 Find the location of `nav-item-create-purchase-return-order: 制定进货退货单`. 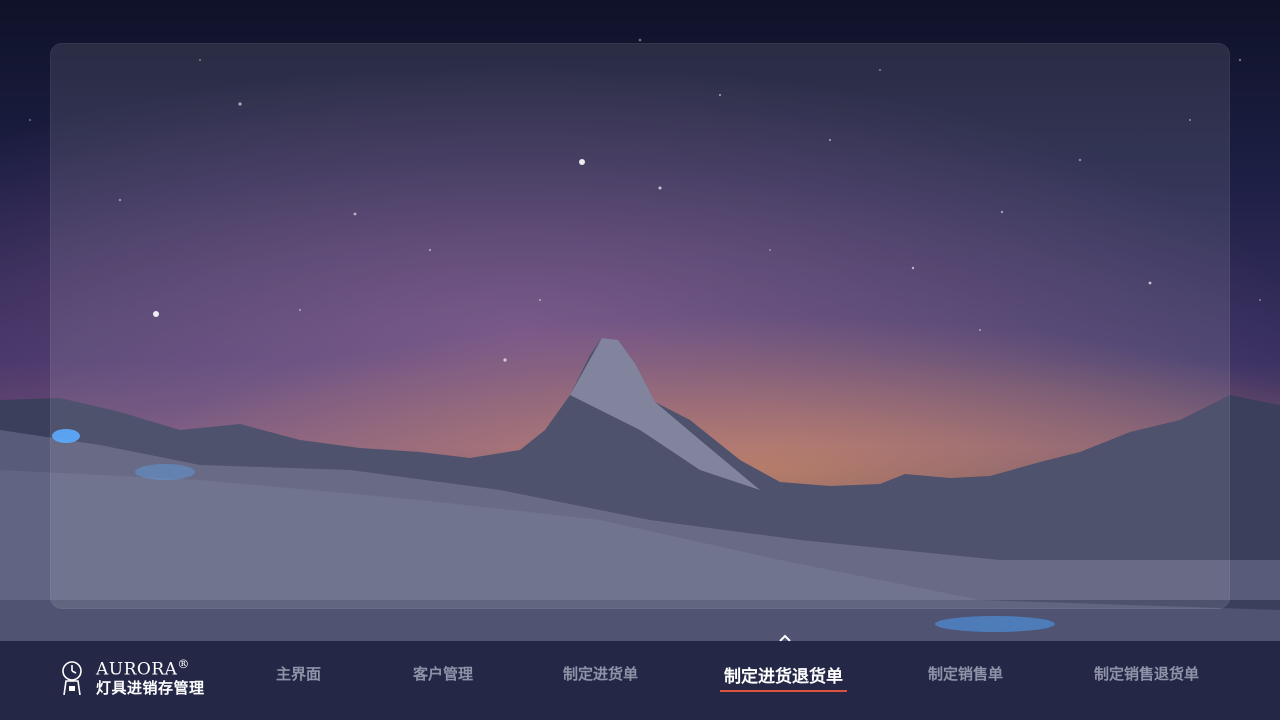

nav-item-create-purchase-return-order: 制定进货退货单 is located at coordinates (783, 677).